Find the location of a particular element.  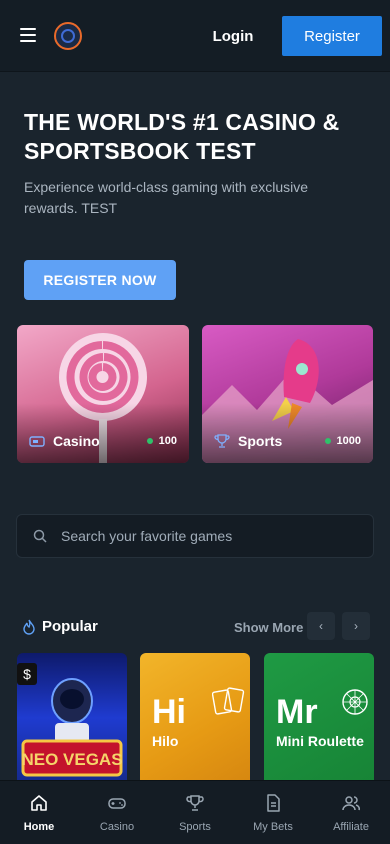

chevron-left-icon: ‹ is located at coordinates (321, 626).